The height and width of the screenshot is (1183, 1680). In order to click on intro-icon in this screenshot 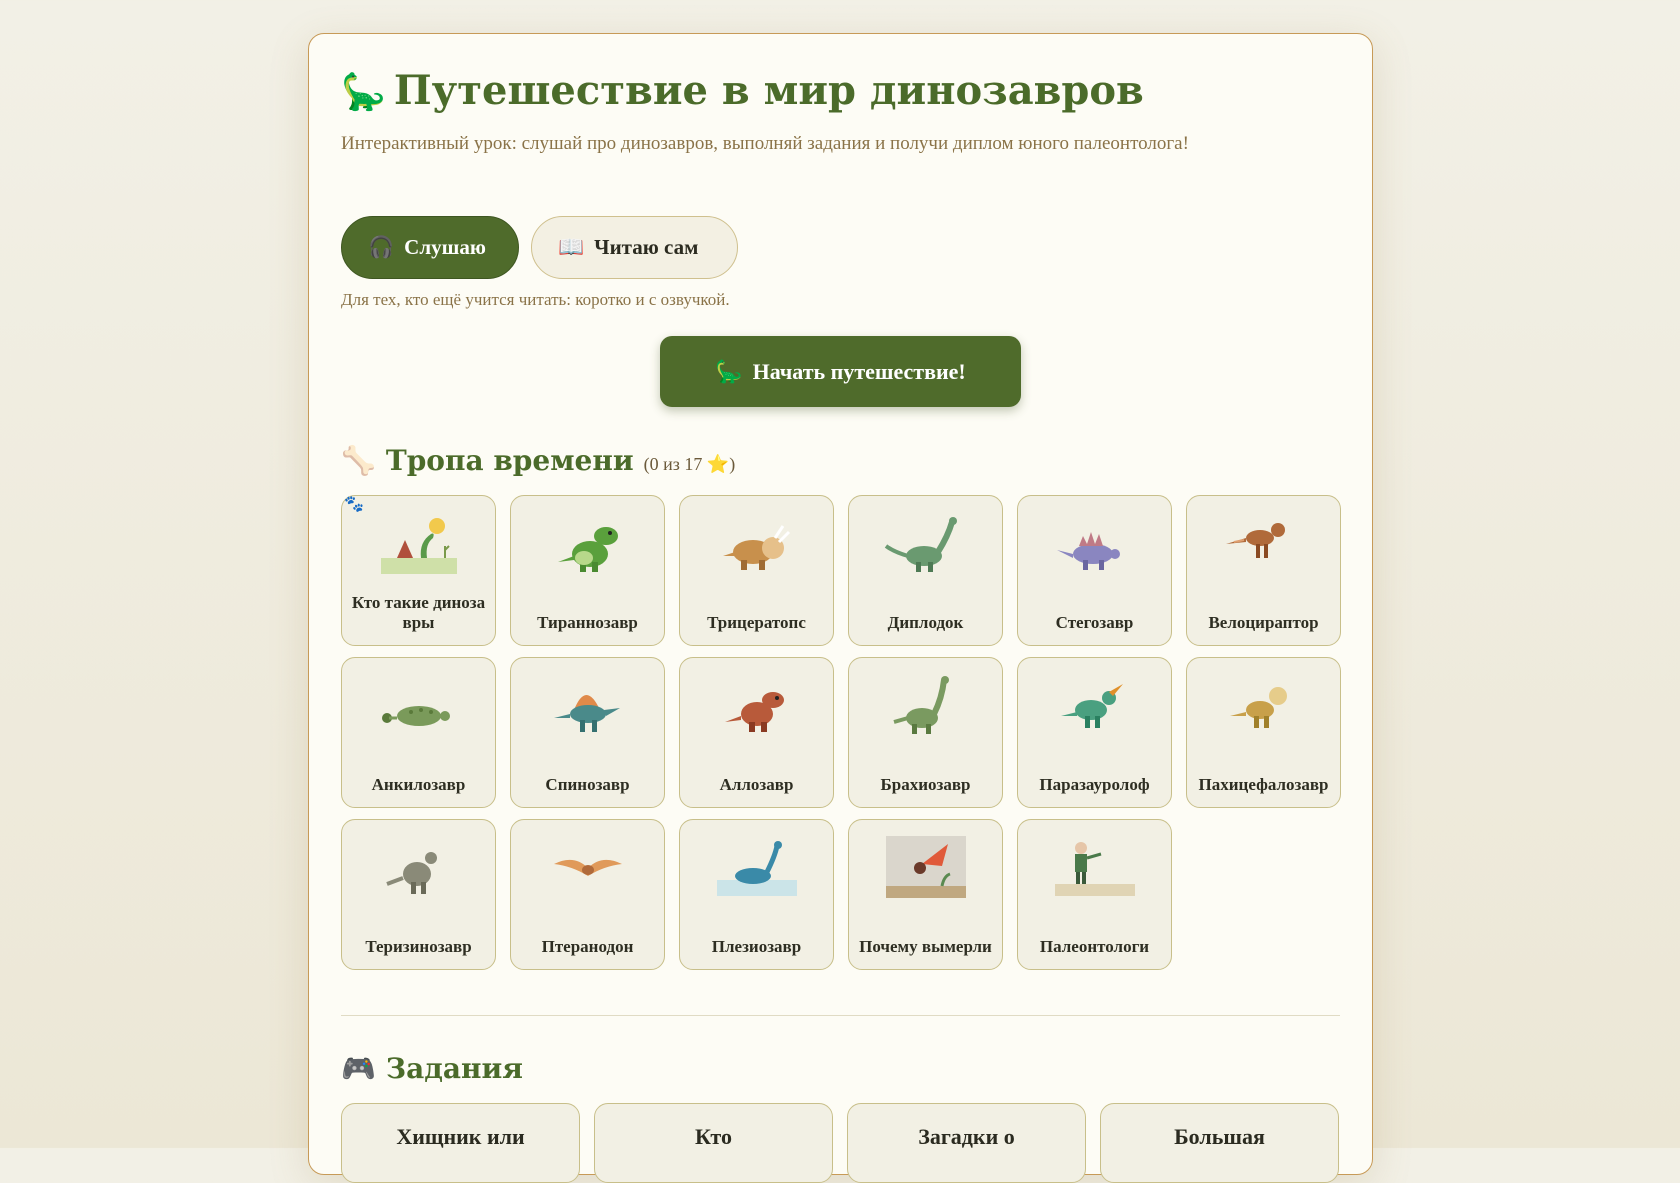, I will do `click(418, 546)`.